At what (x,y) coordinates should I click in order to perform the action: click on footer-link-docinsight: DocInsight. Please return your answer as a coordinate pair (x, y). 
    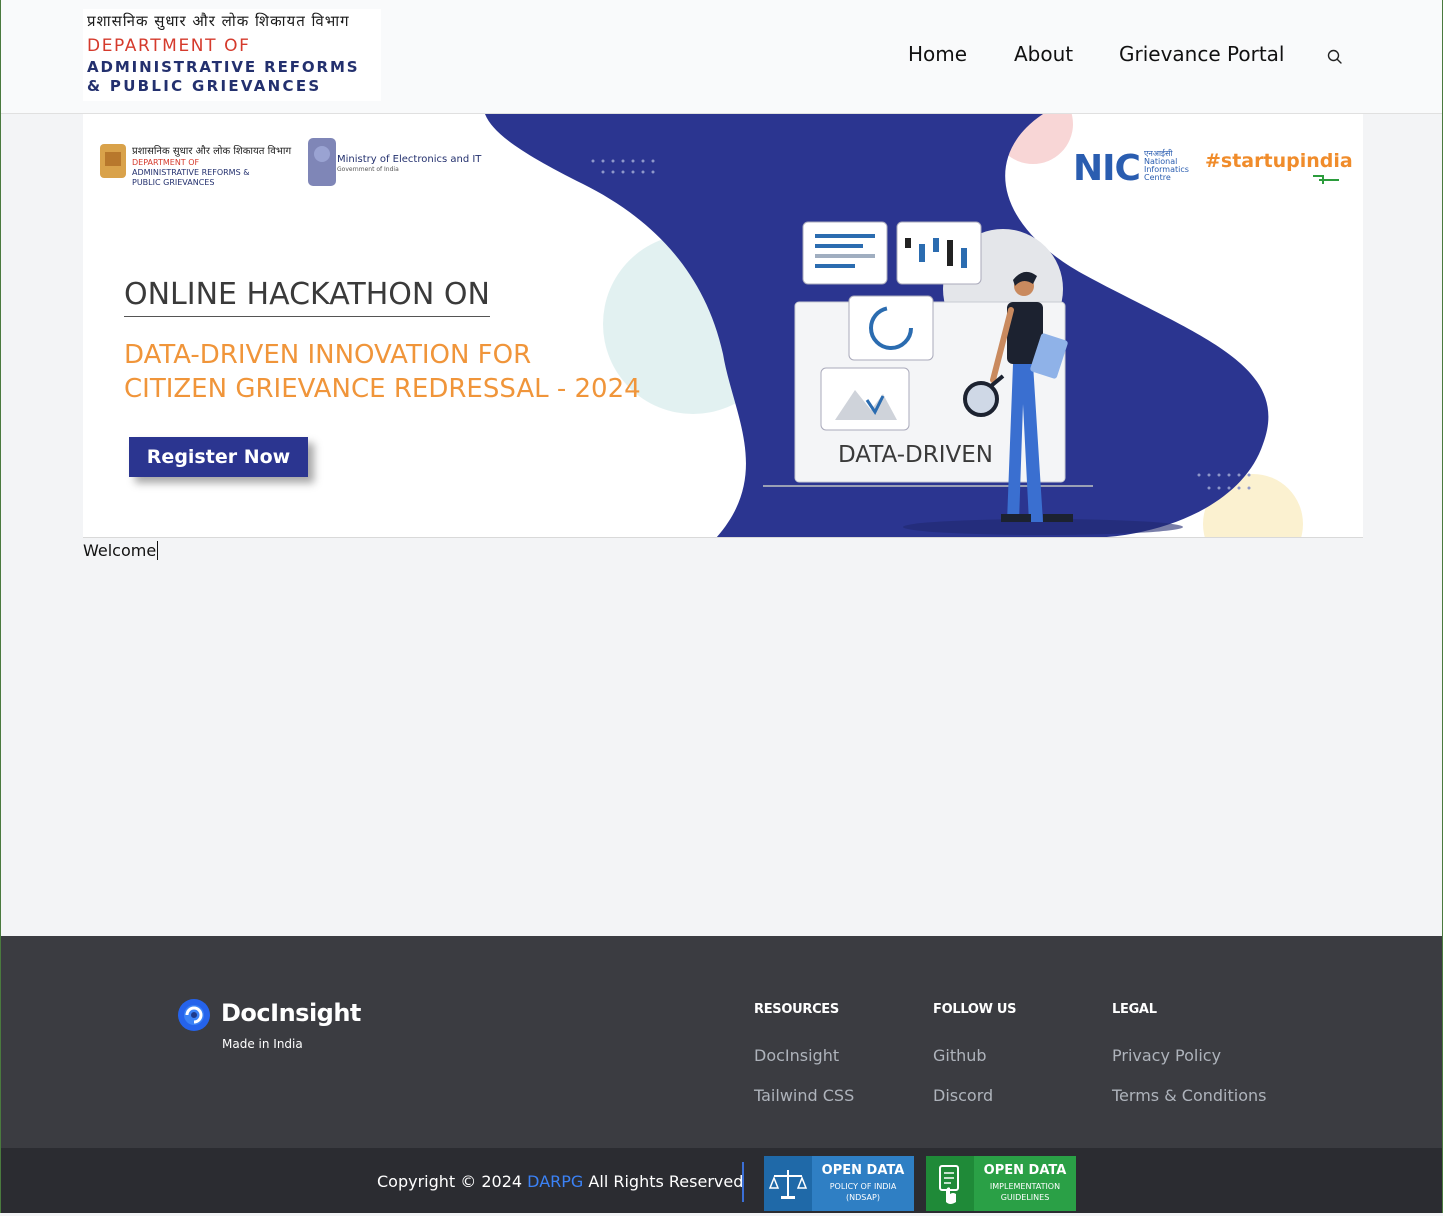
    Looking at the image, I should click on (796, 1055).